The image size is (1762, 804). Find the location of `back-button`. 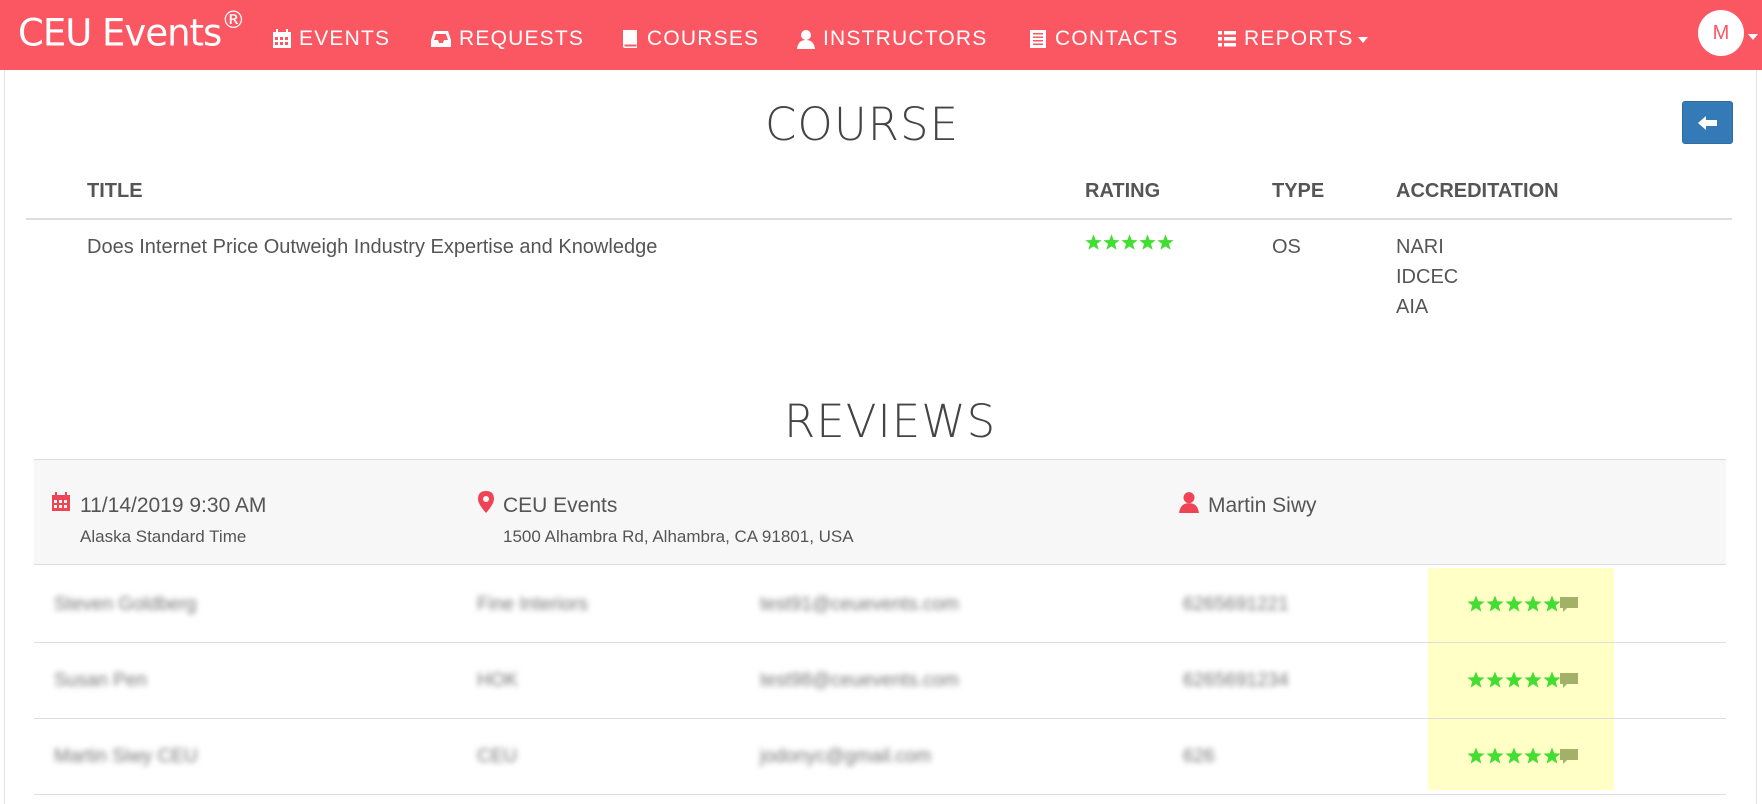

back-button is located at coordinates (1707, 122).